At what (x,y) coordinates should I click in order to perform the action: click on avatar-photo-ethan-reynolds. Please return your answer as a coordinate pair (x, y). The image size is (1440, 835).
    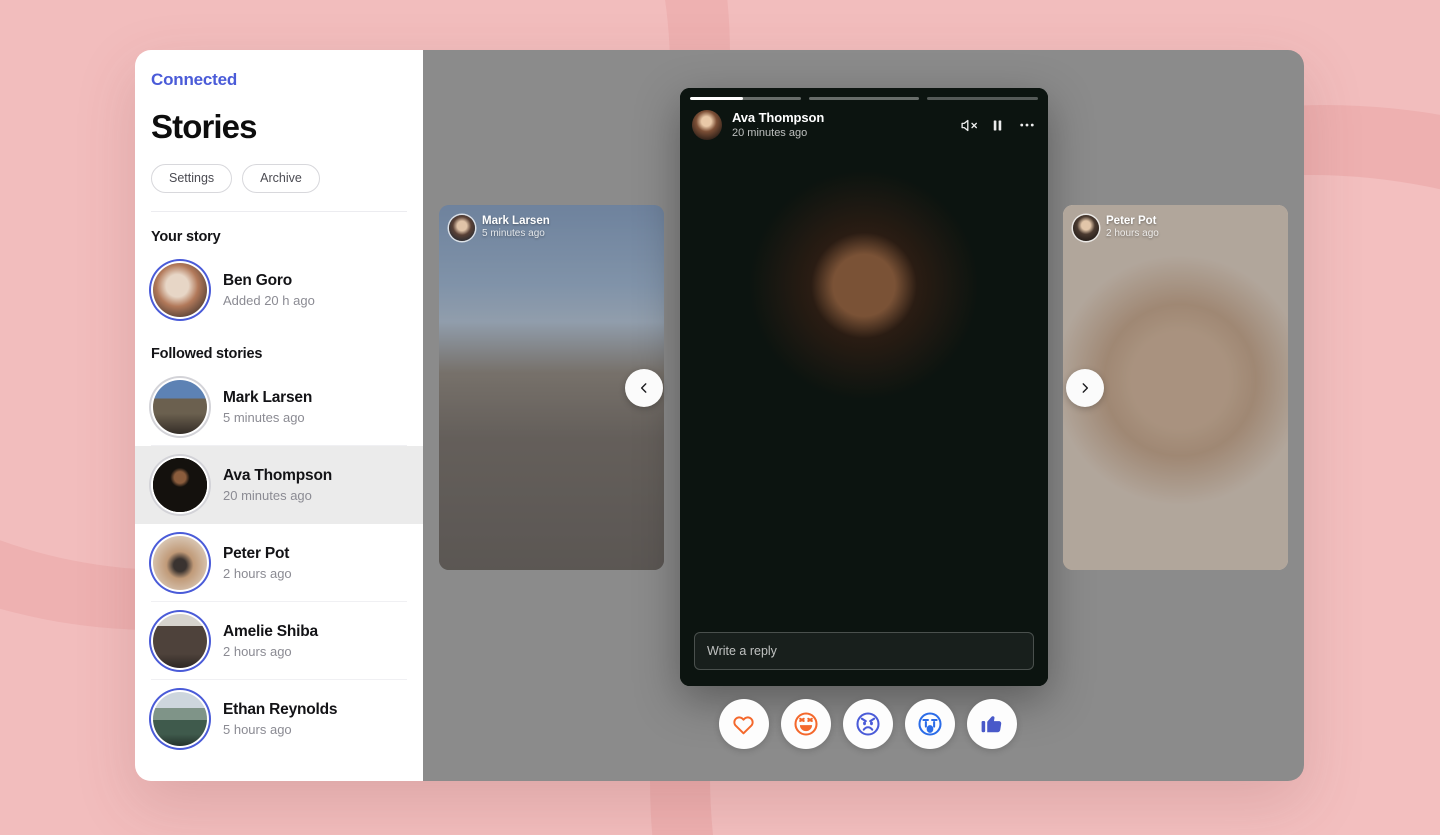
    Looking at the image, I should click on (180, 718).